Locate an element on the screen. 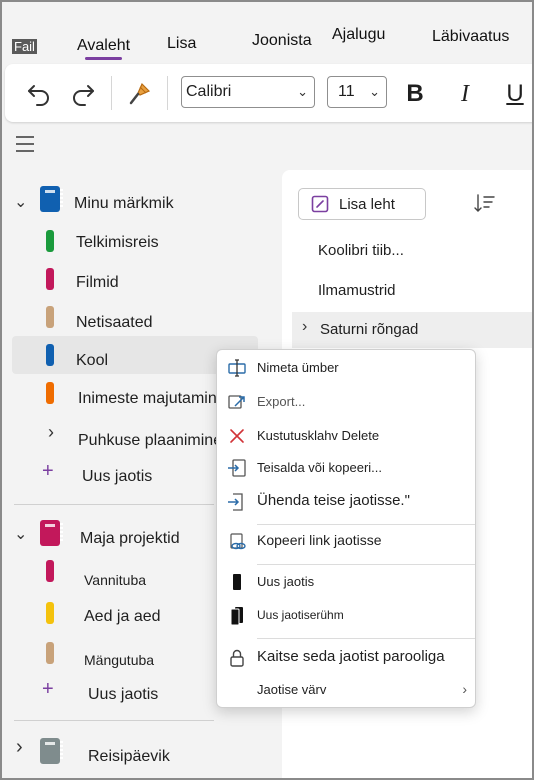  redo-button is located at coordinates (83, 94).